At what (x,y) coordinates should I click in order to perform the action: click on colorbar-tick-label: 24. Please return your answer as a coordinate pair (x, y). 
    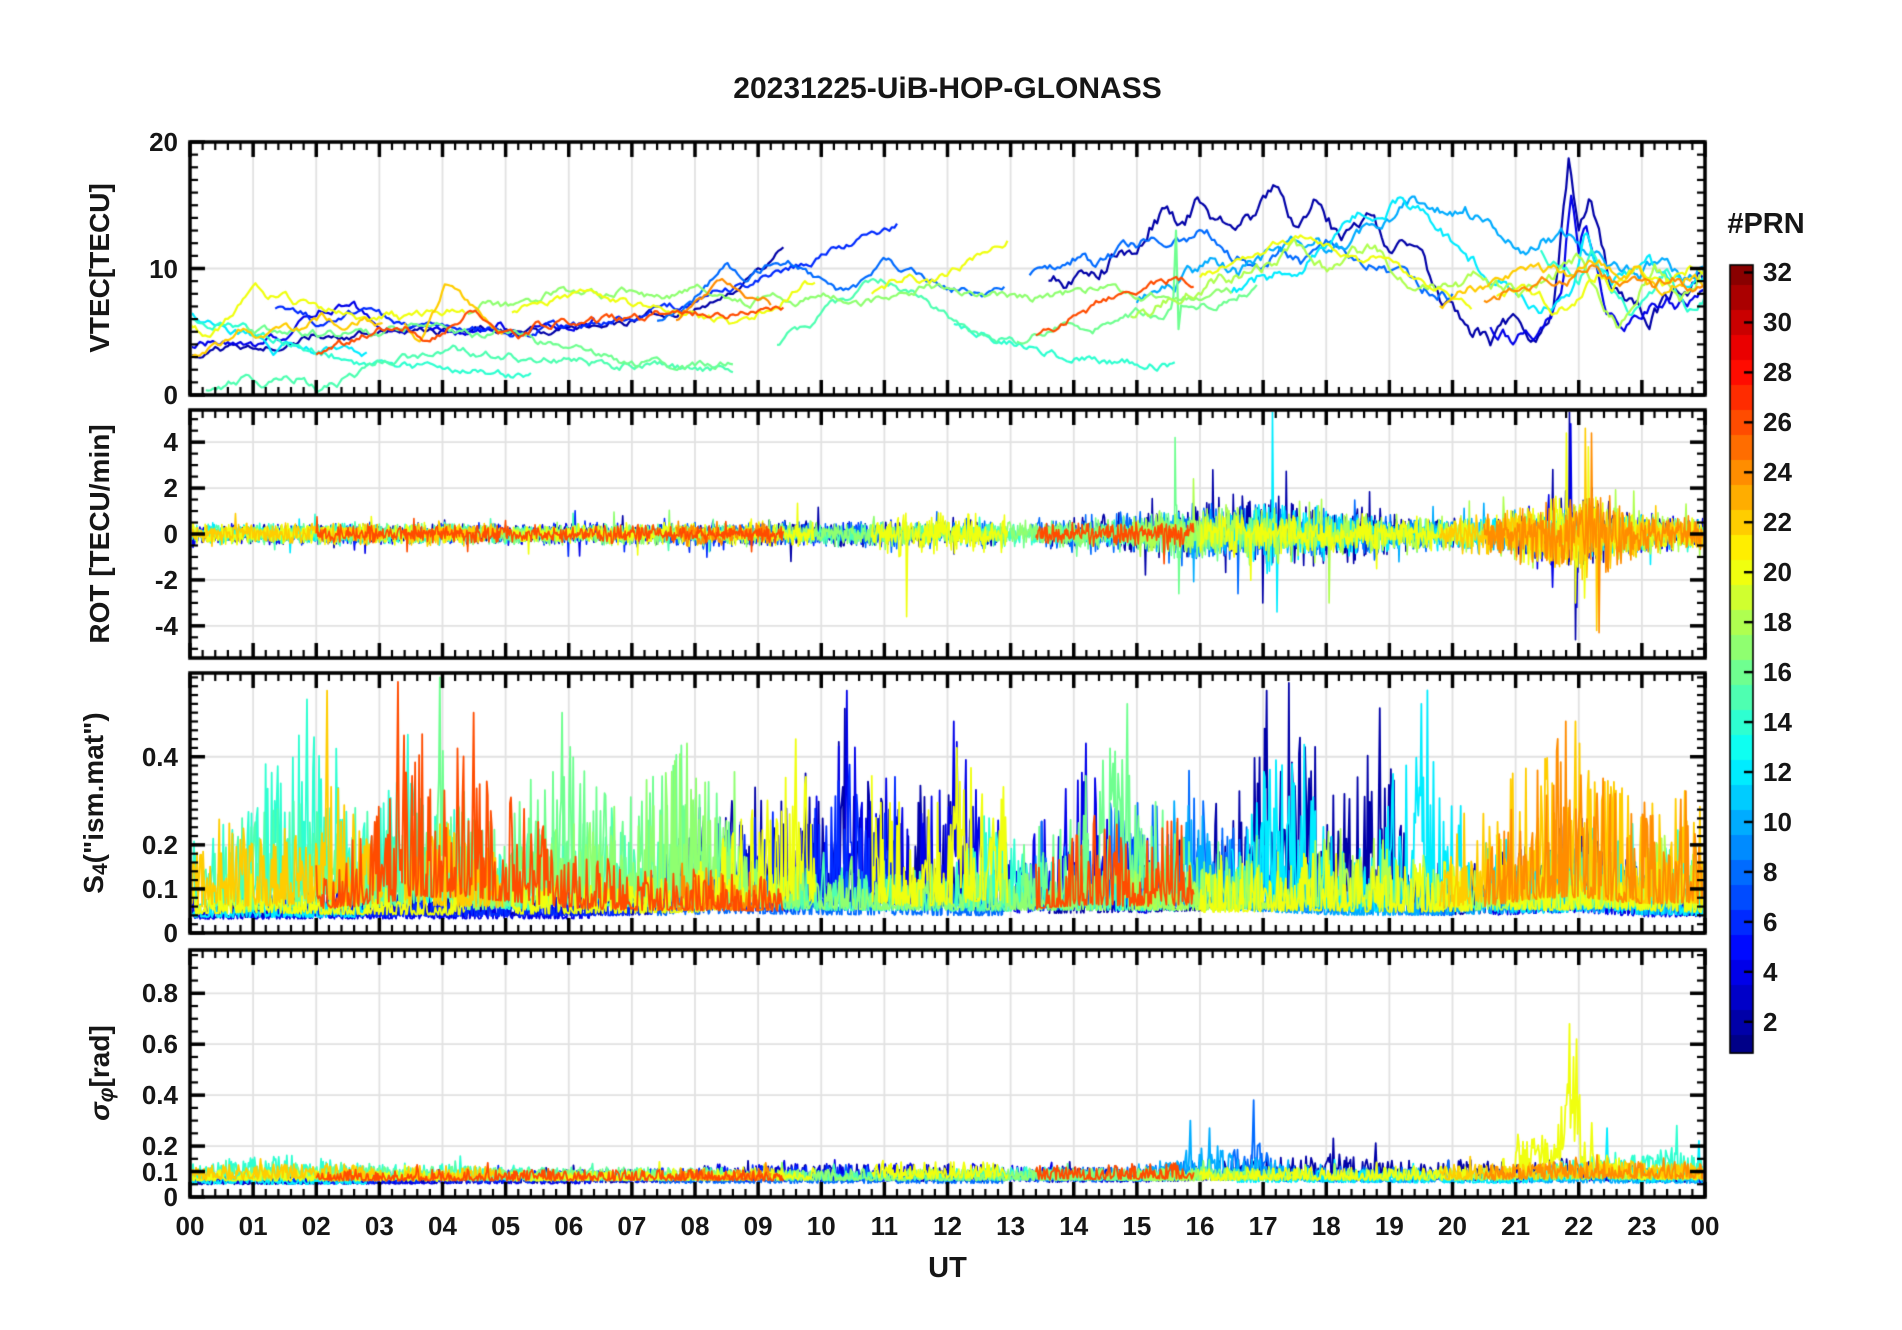
    Looking at the image, I should click on (1777, 472).